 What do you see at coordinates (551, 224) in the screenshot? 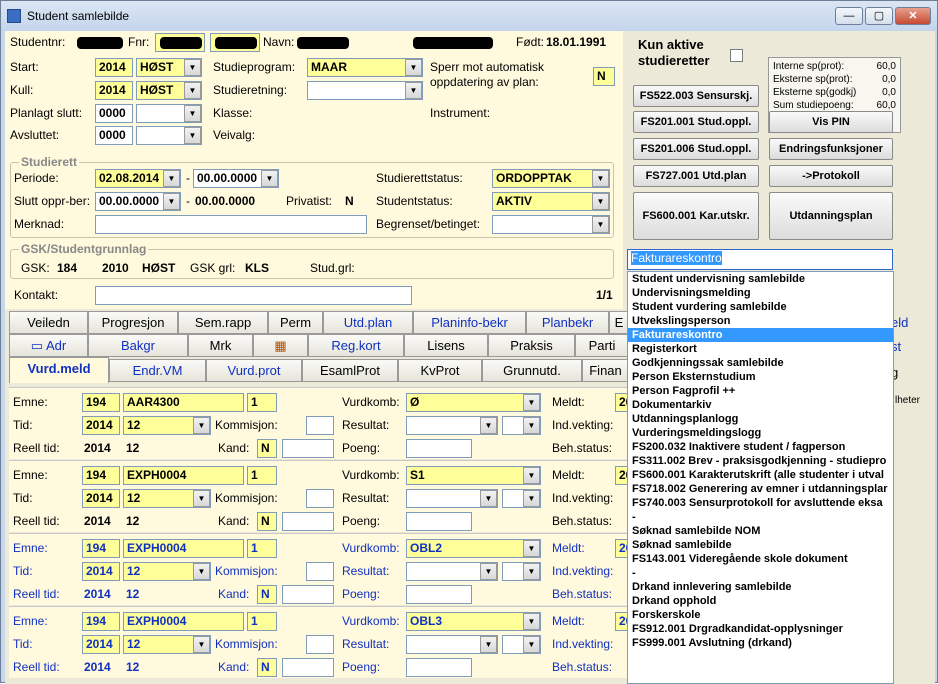
I see `begrenset-select: ▼` at bounding box center [551, 224].